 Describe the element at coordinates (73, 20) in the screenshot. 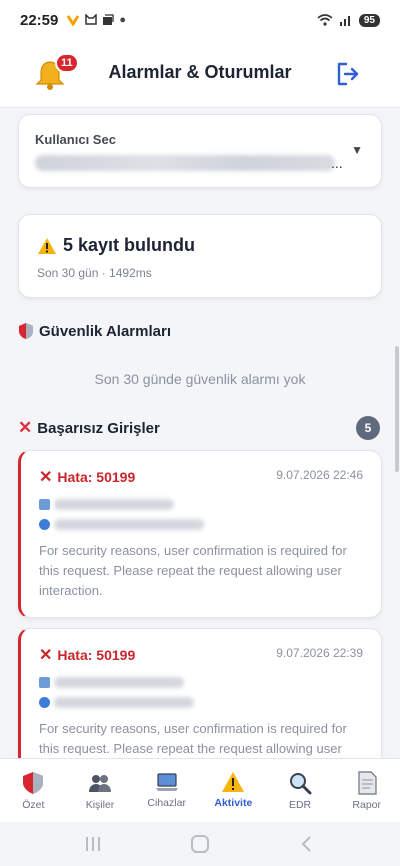

I see `app-notification-icon` at that location.